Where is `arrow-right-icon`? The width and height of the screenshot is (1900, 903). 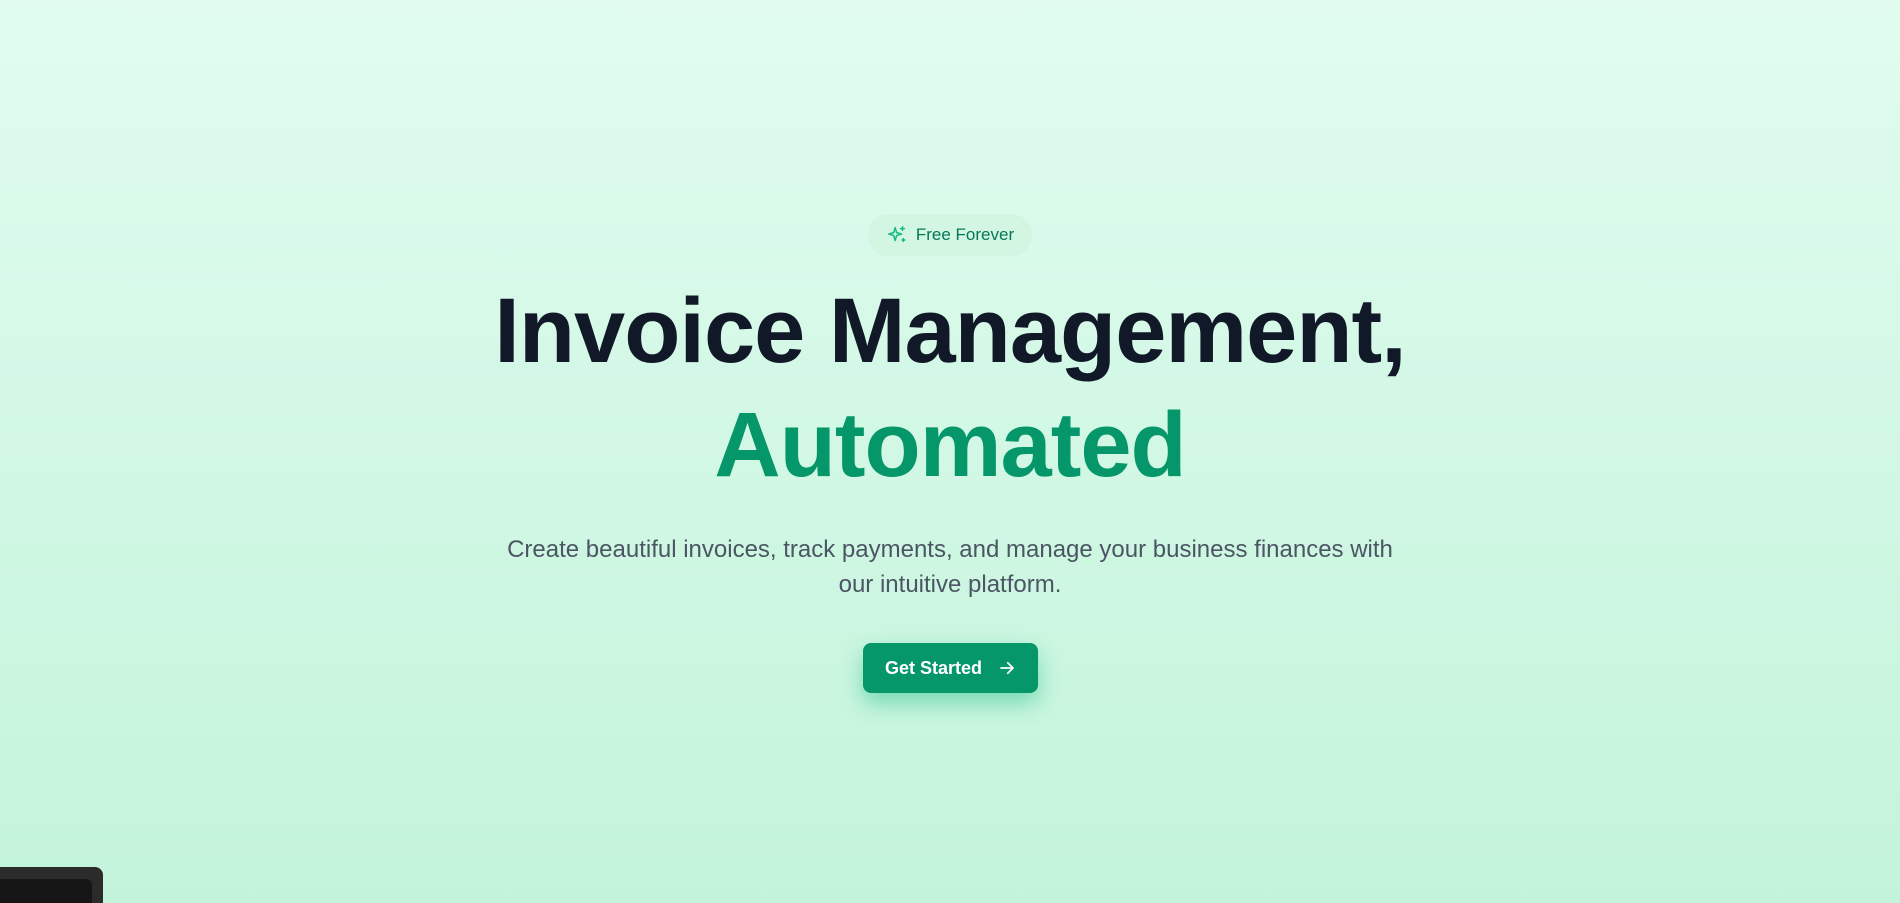 arrow-right-icon is located at coordinates (1007, 668).